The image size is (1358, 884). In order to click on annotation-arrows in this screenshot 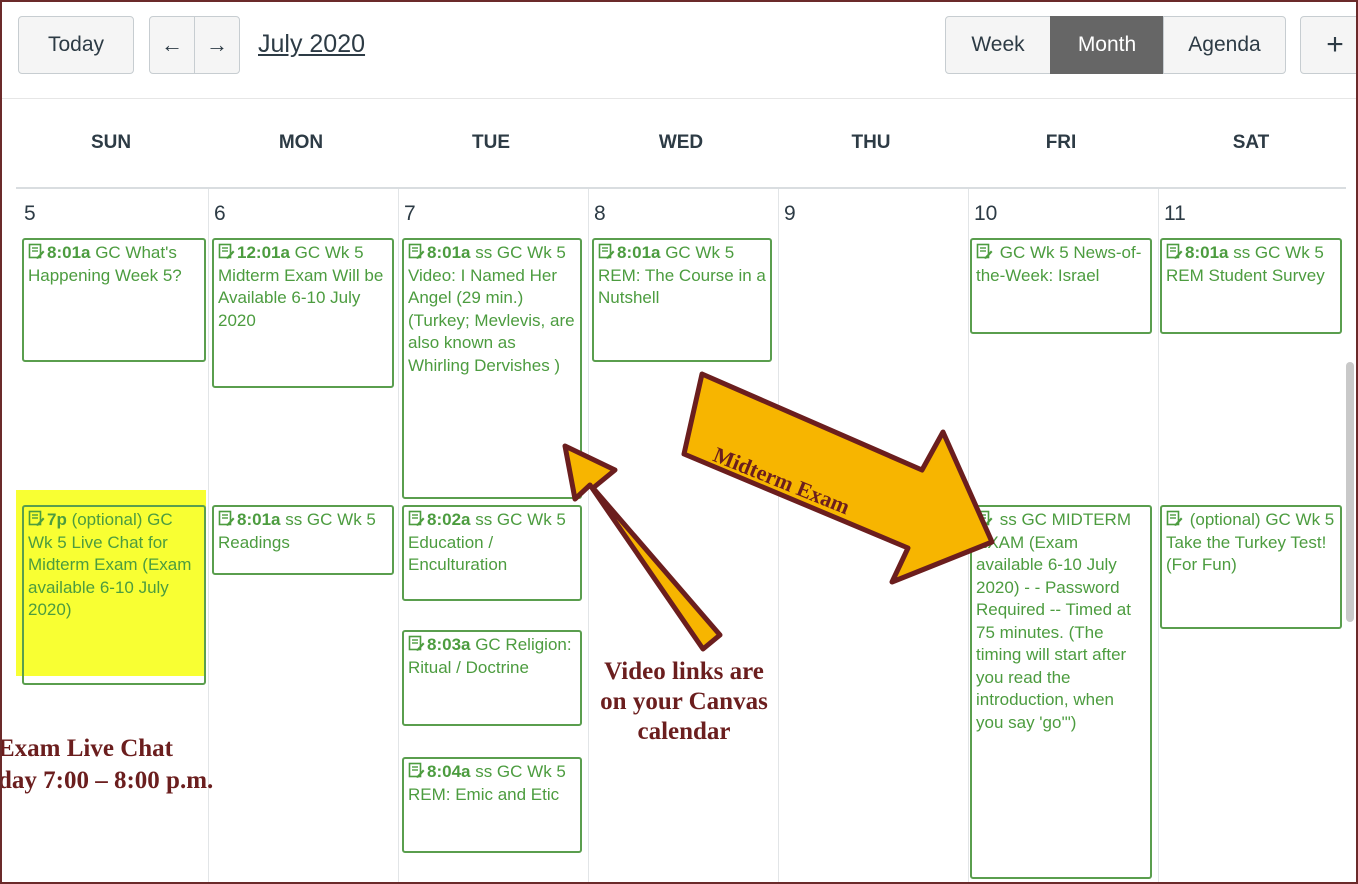, I will do `click(778, 511)`.